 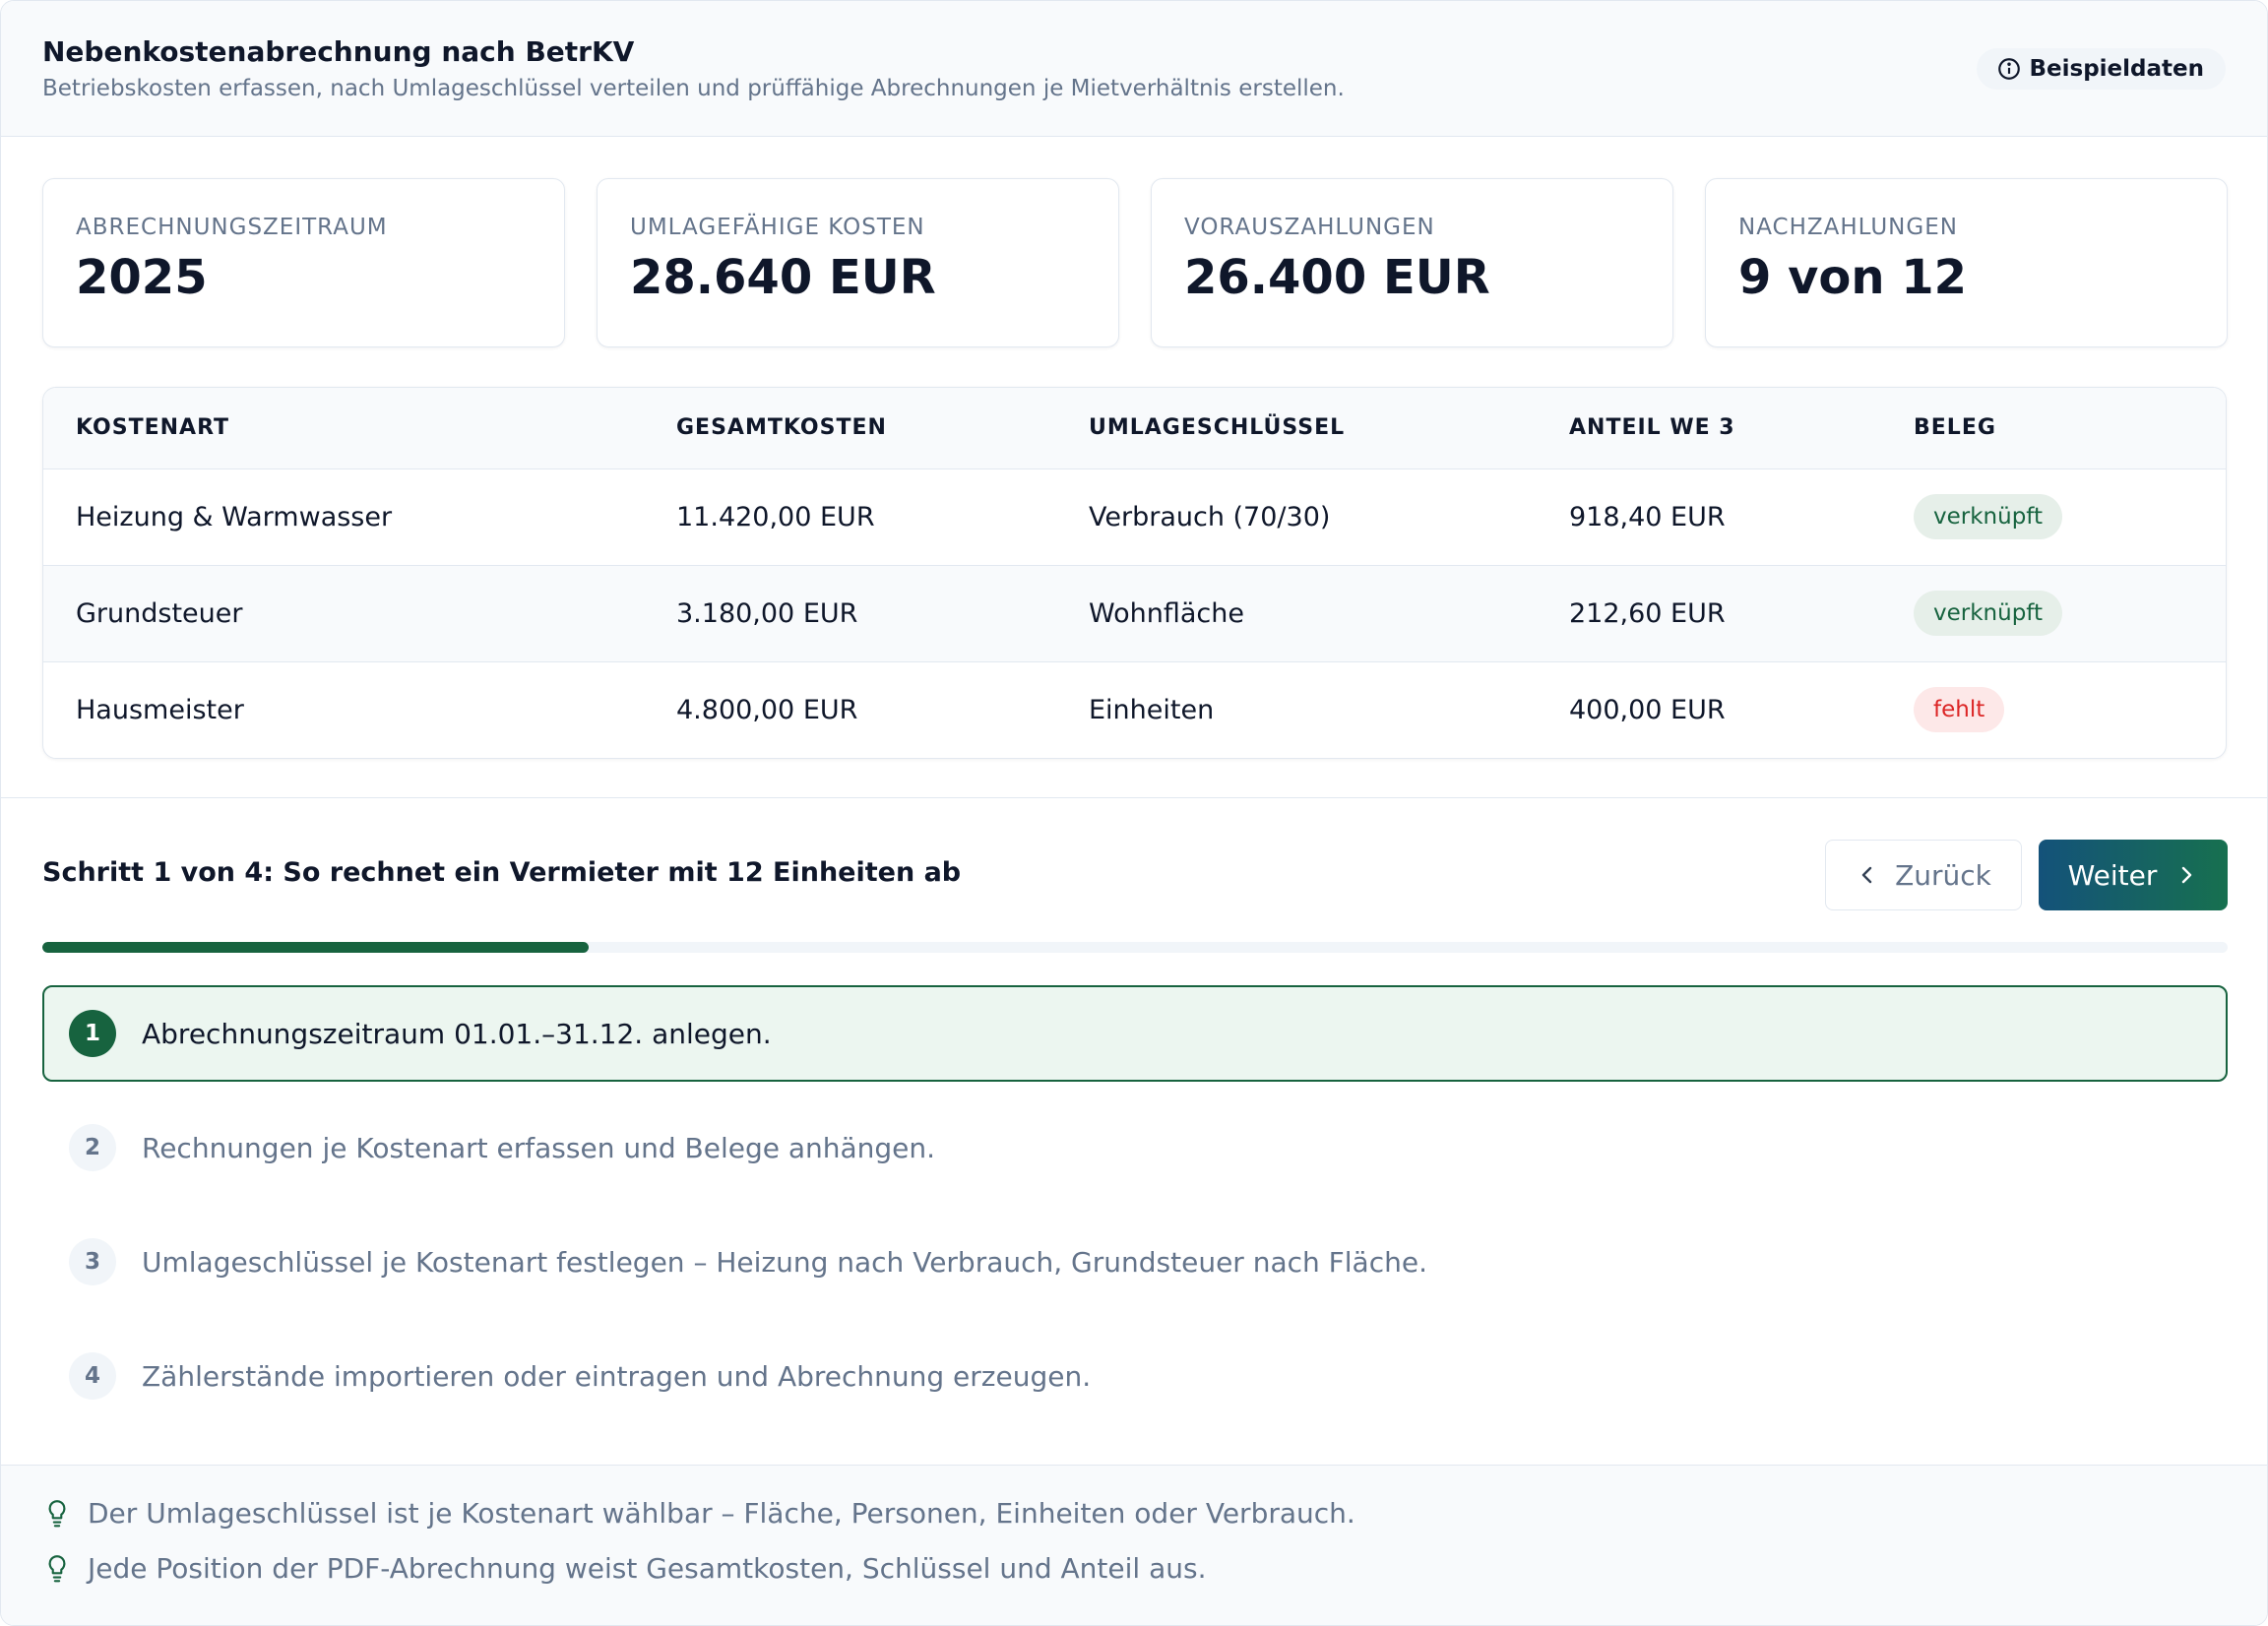 I want to click on kpi-value: 2025, so click(x=142, y=277).